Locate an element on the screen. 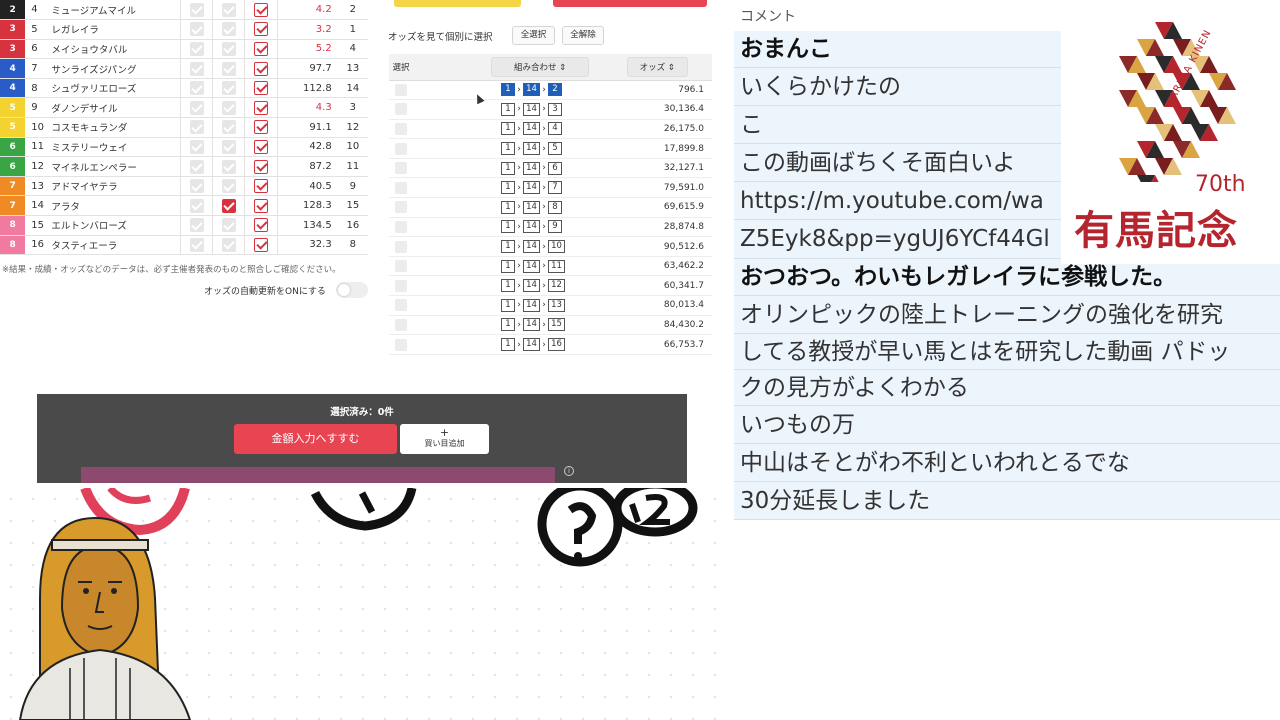 The image size is (1280, 720). combination-odds: 66,753.7 is located at coordinates (665, 344).